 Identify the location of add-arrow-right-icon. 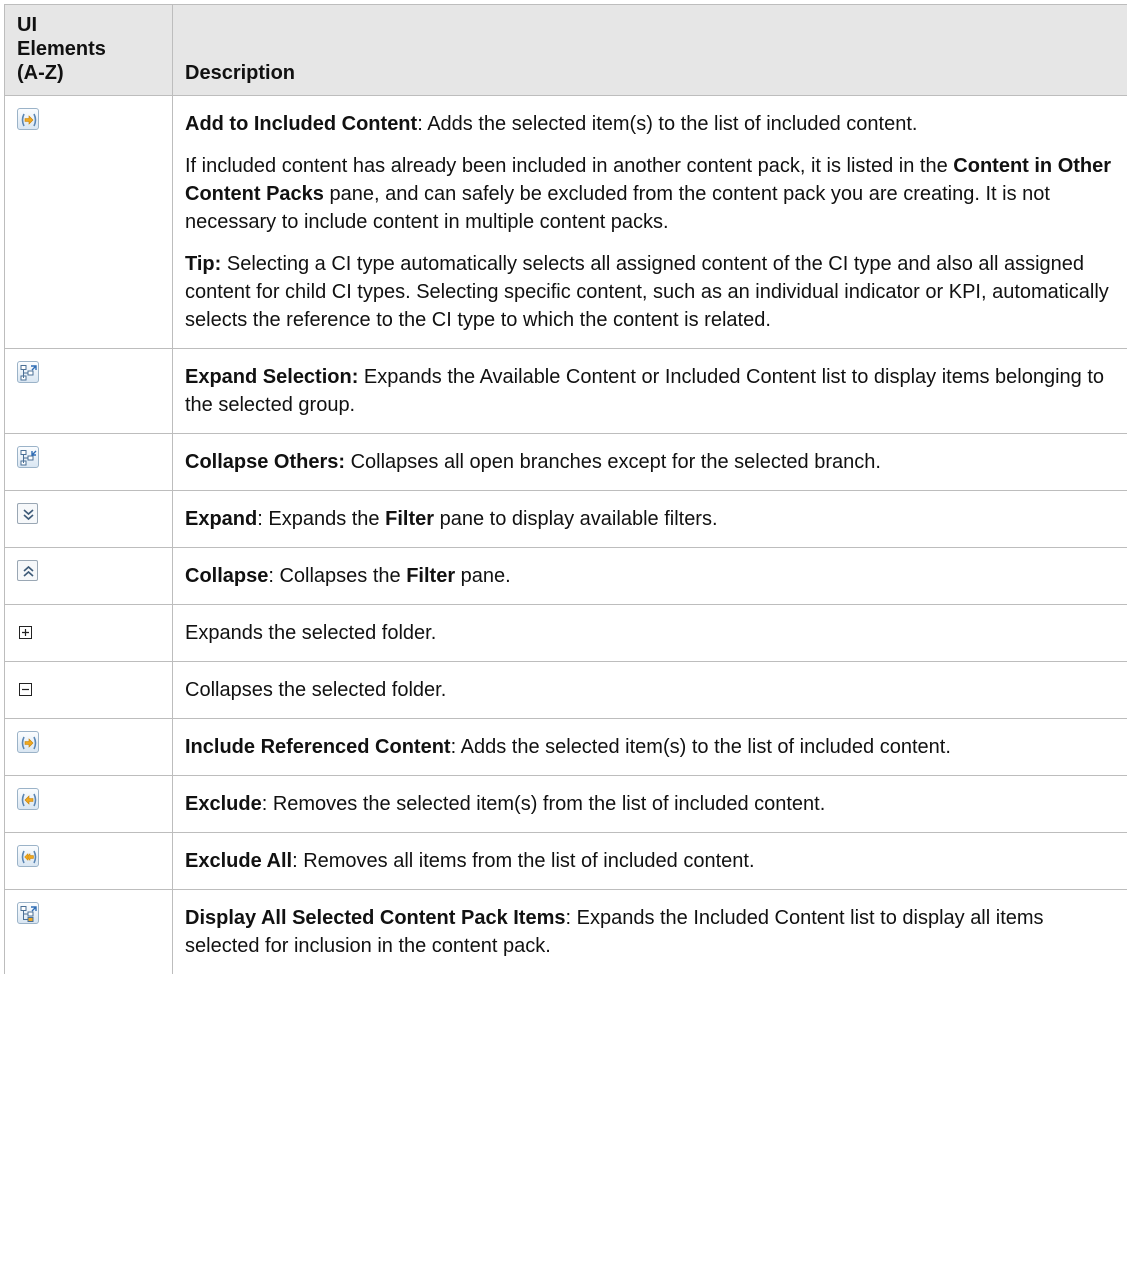
(28, 121).